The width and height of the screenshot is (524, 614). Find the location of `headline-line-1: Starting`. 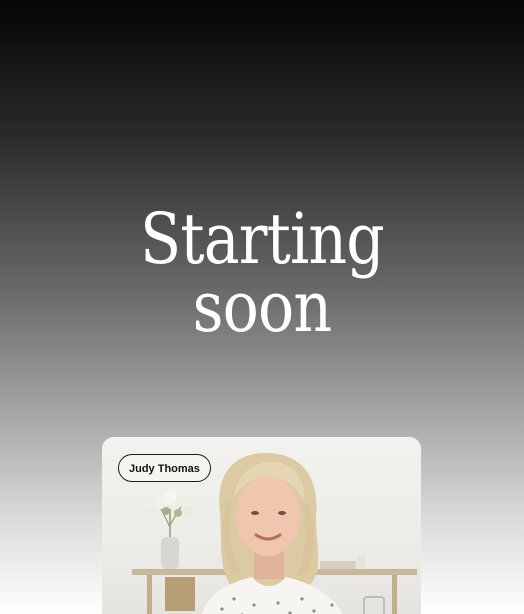

headline-line-1: Starting is located at coordinates (262, 239).